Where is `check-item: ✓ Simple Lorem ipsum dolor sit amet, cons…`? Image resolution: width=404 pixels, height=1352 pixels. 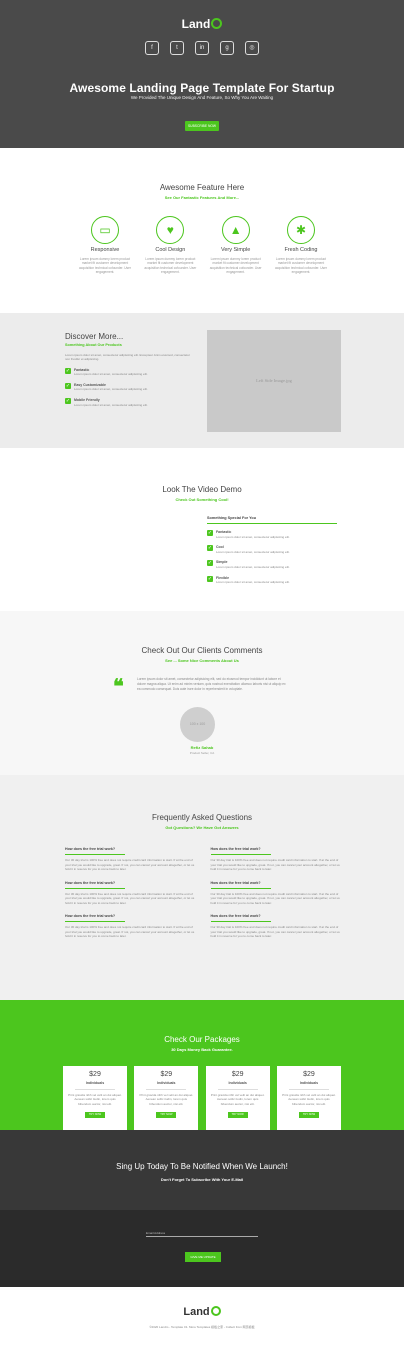 check-item: ✓ Simple Lorem ipsum dolor sit amet, cons… is located at coordinates (272, 564).